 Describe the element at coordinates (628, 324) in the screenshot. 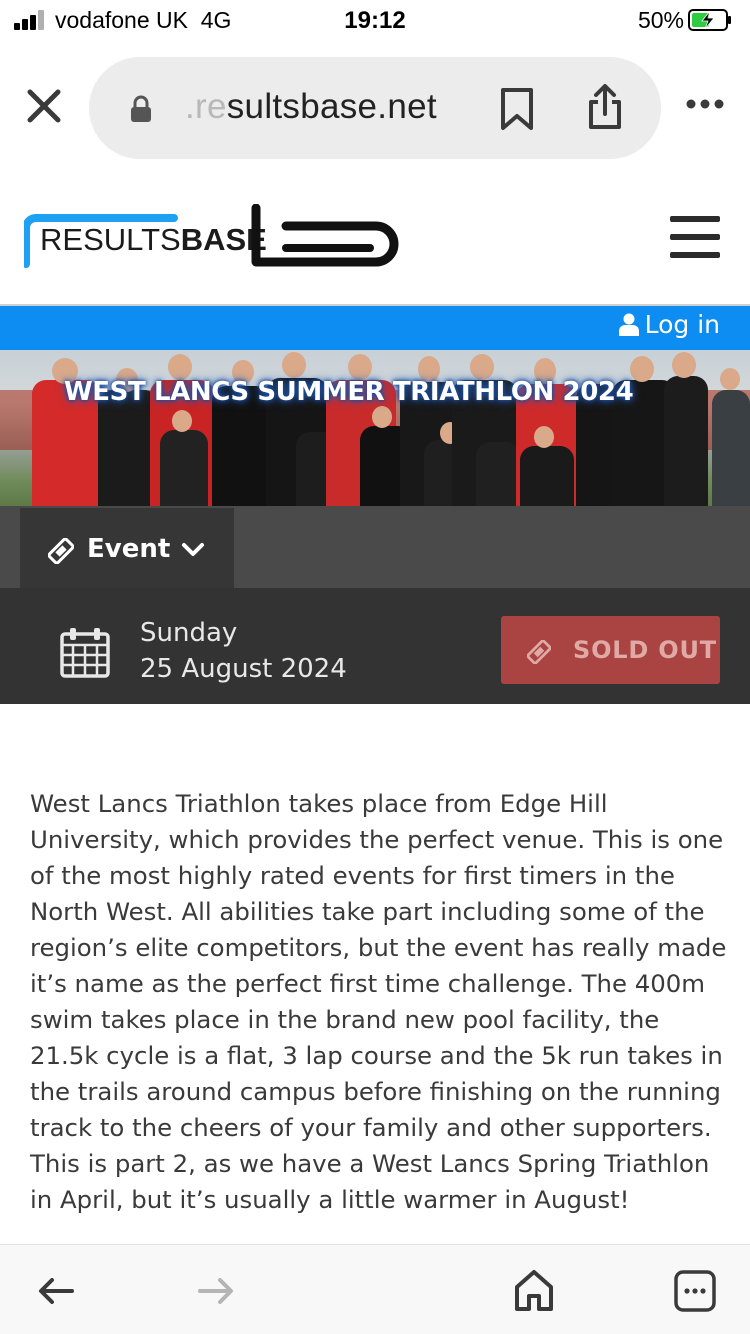

I see `user-icon` at that location.